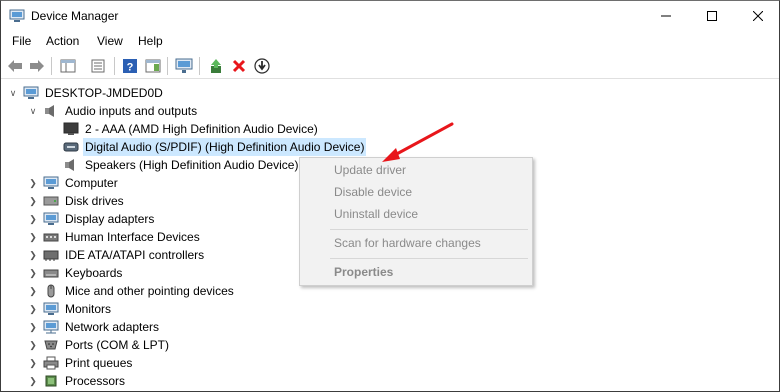 The height and width of the screenshot is (392, 780). Describe the element at coordinates (15, 66) in the screenshot. I see `back-icon` at that location.